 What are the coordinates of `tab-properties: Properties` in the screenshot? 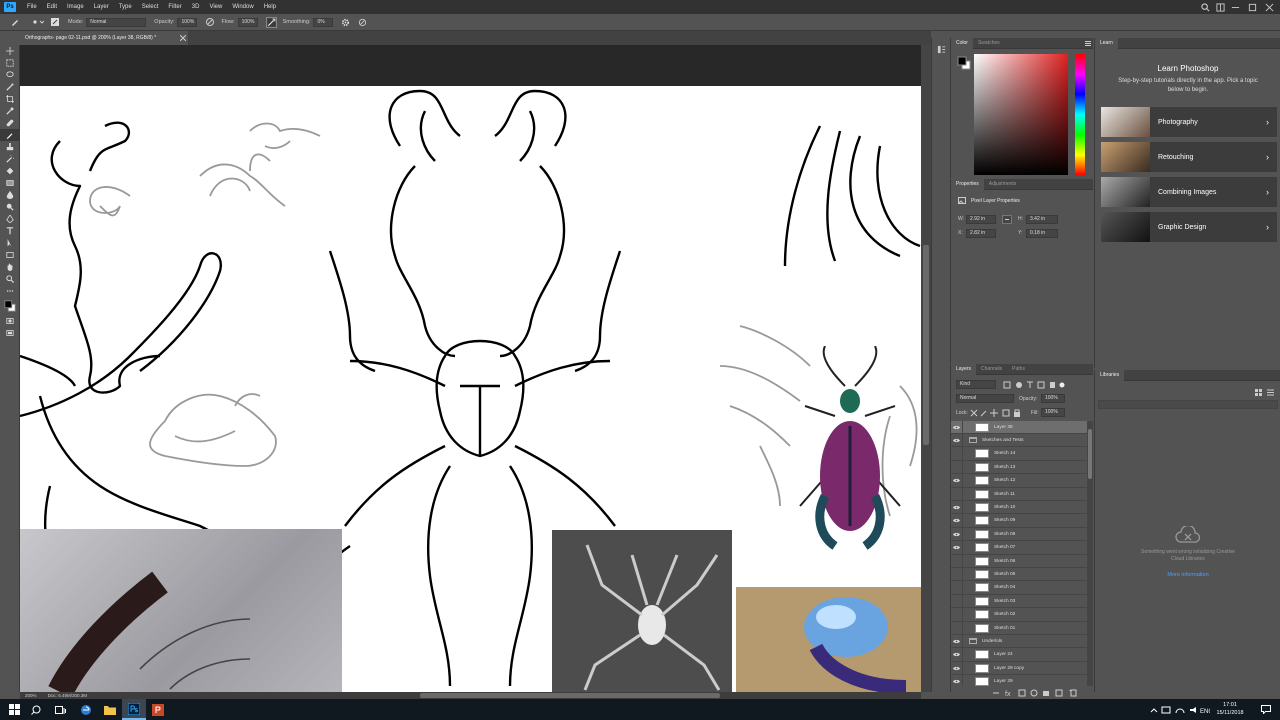 It's located at (967, 184).